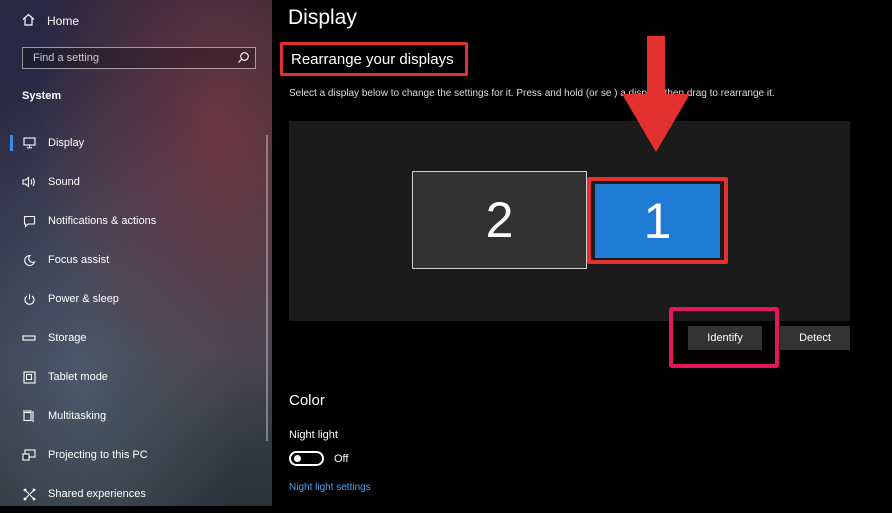 This screenshot has height=513, width=892. What do you see at coordinates (243, 60) in the screenshot?
I see `search-icon` at bounding box center [243, 60].